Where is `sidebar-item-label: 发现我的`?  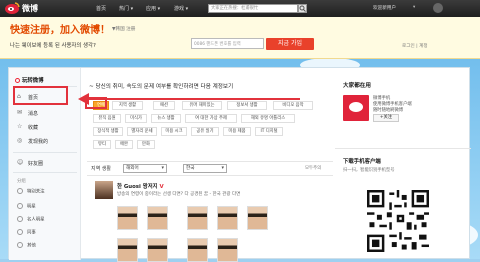 sidebar-item-label: 发现我的 is located at coordinates (38, 142).